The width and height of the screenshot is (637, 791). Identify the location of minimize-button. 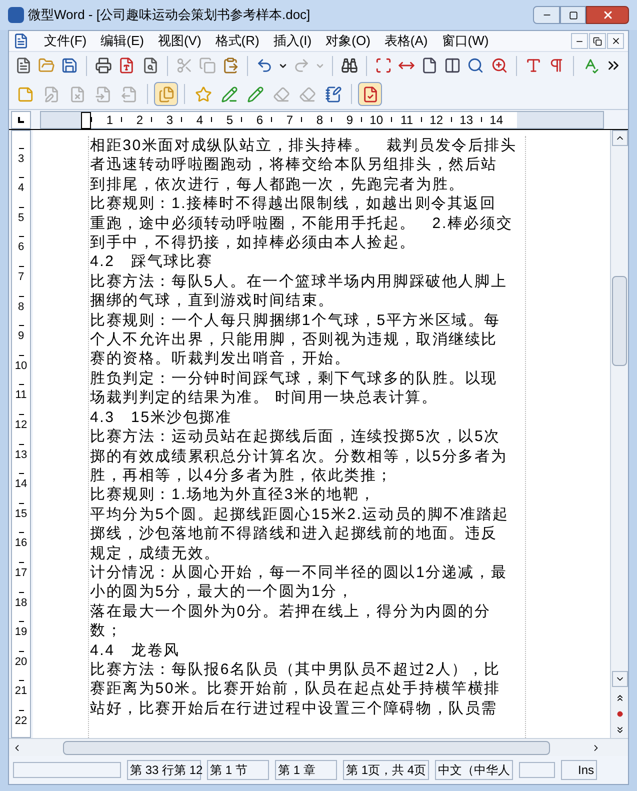
(579, 41).